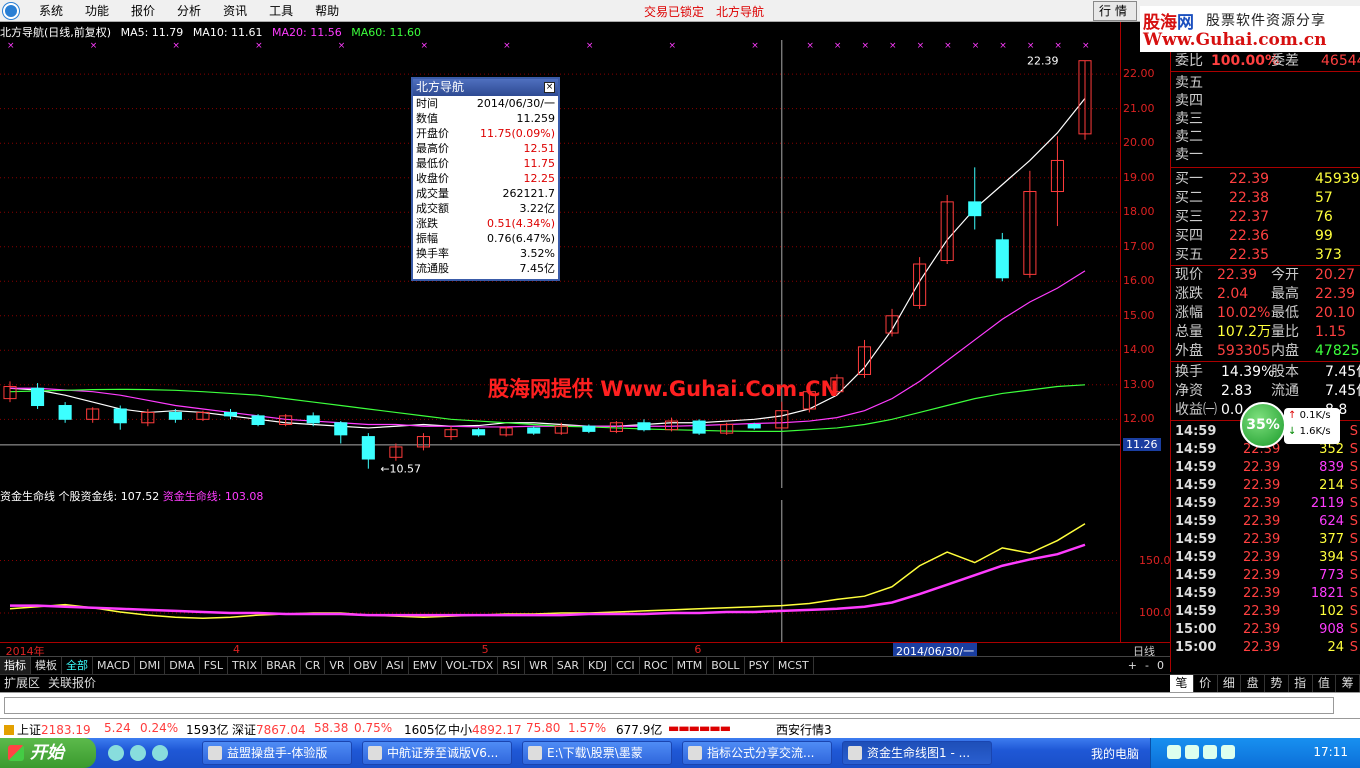 The height and width of the screenshot is (768, 1360). Describe the element at coordinates (1206, 684) in the screenshot. I see `quote-tab: 价` at that location.